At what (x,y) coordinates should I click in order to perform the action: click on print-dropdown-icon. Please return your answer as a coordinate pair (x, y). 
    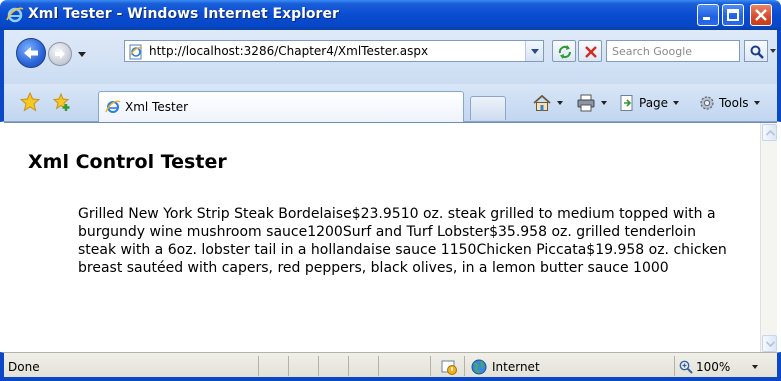
    Looking at the image, I should click on (604, 103).